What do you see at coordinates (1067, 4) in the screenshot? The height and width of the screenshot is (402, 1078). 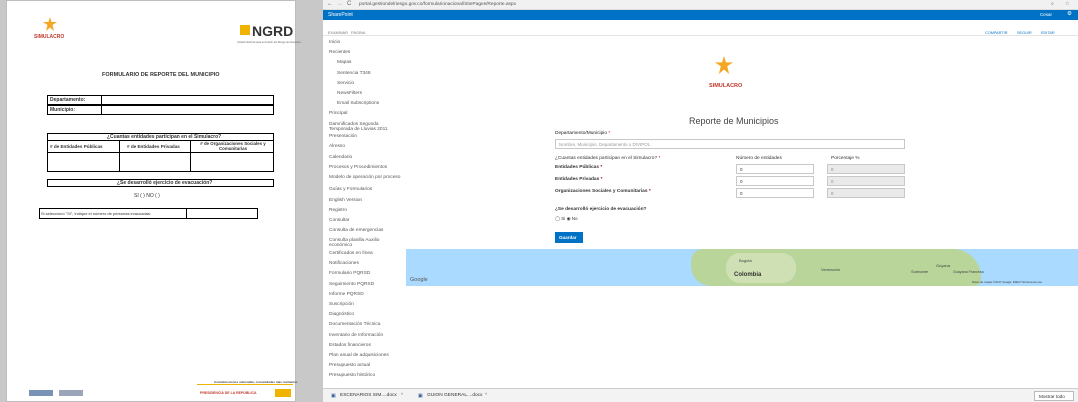 I see `bookmark-star-icon: ☆` at bounding box center [1067, 4].